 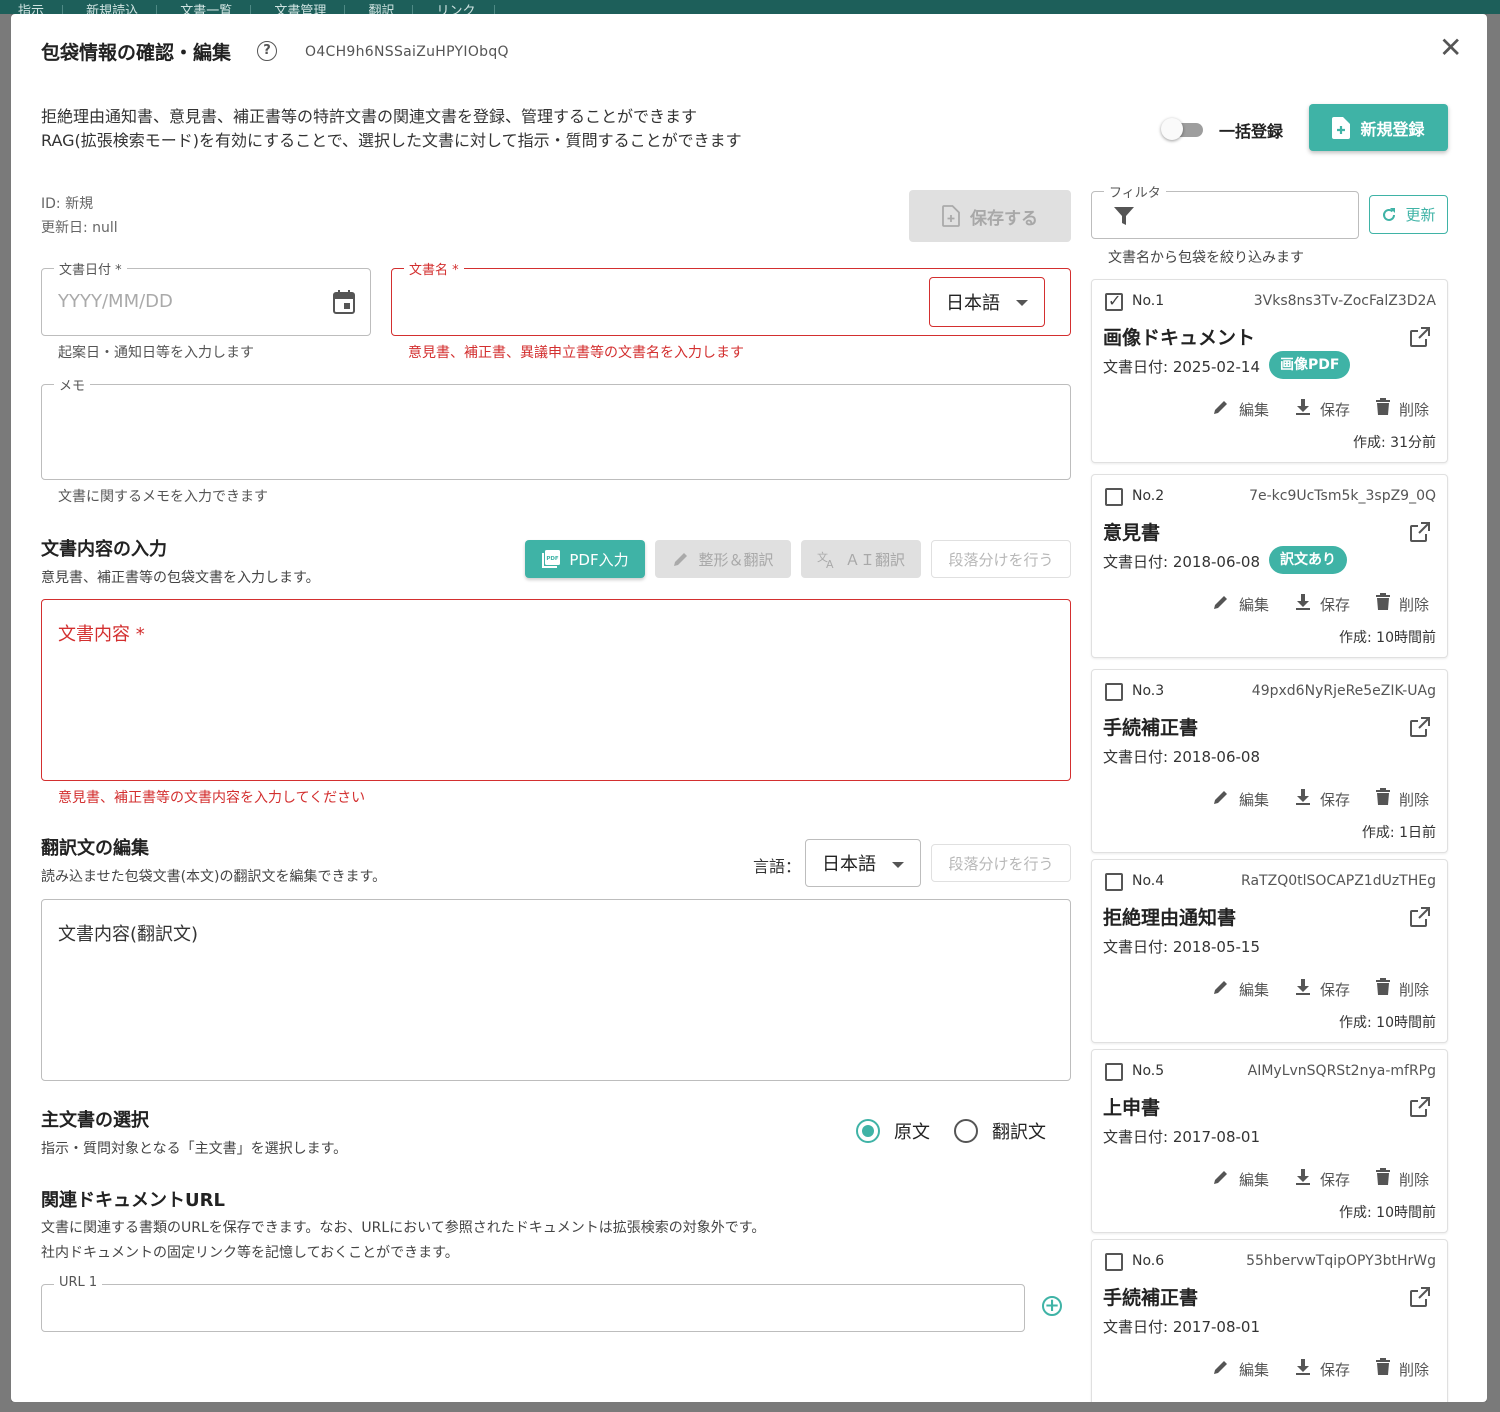 I want to click on background-overlay-bottom, so click(x=750, y=1407).